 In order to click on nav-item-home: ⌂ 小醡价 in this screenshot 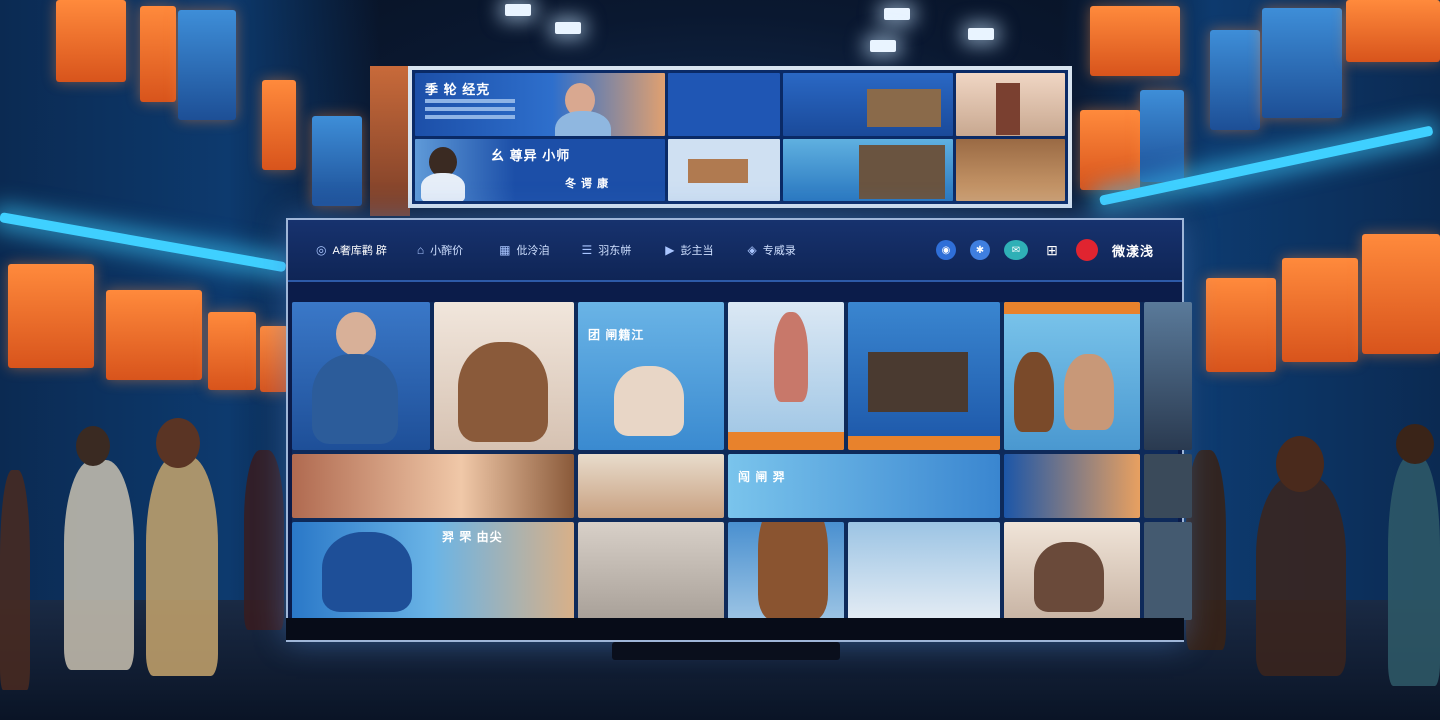, I will do `click(440, 250)`.